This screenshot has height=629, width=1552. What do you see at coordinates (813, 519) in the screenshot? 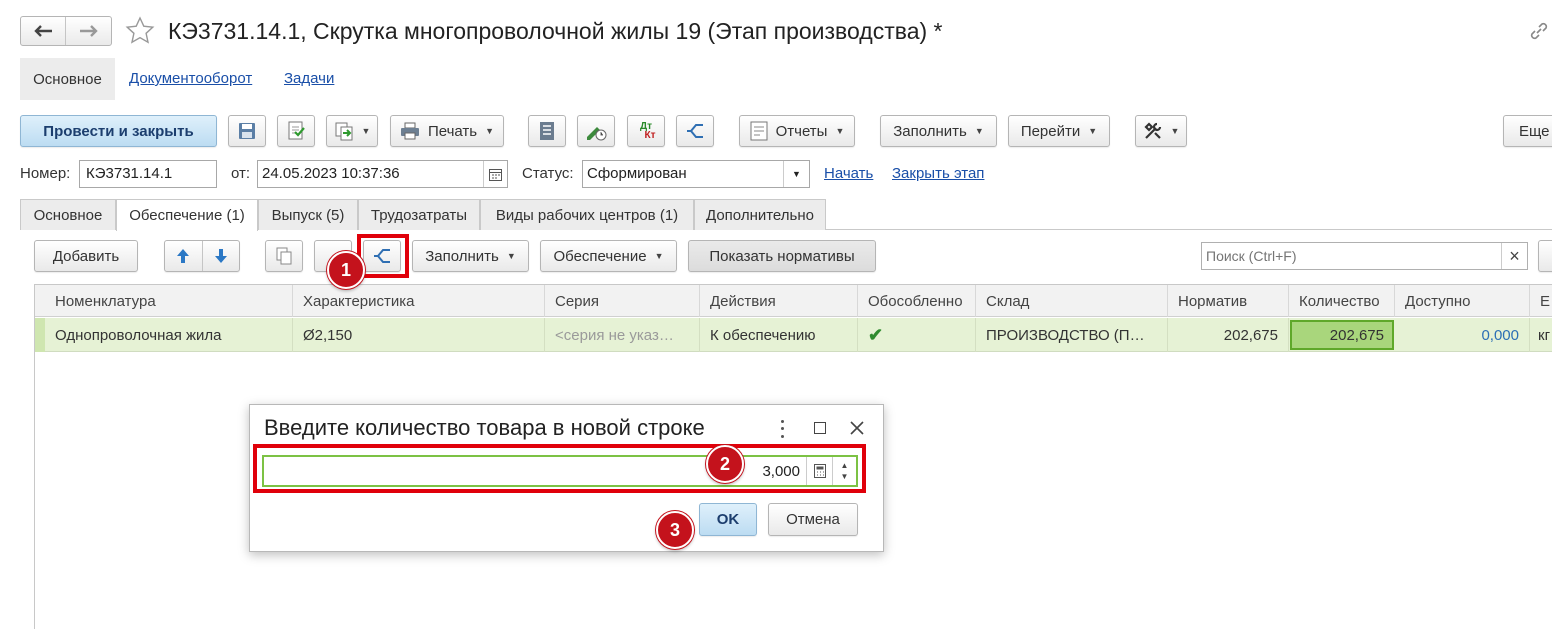
I see `cancel-button: Отмена` at bounding box center [813, 519].